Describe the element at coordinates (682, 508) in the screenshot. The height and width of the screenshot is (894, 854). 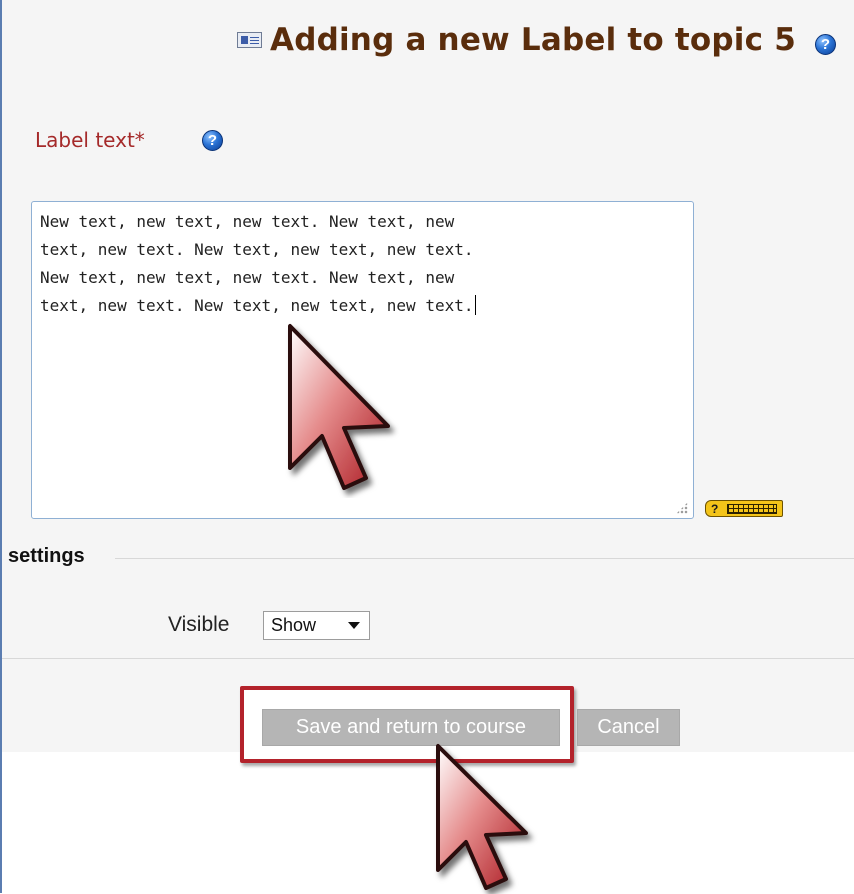
I see `resize-grip-icon` at that location.